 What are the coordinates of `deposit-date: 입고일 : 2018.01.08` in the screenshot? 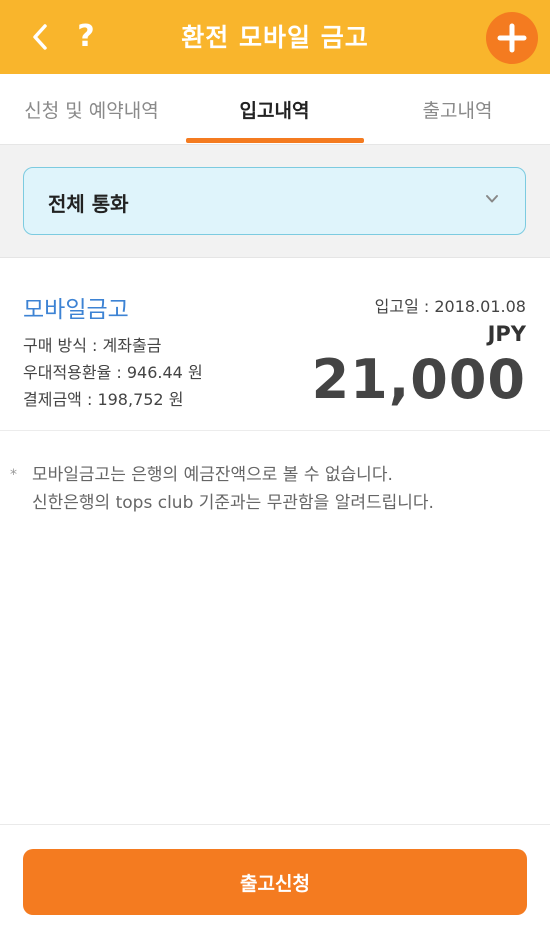 It's located at (450, 306).